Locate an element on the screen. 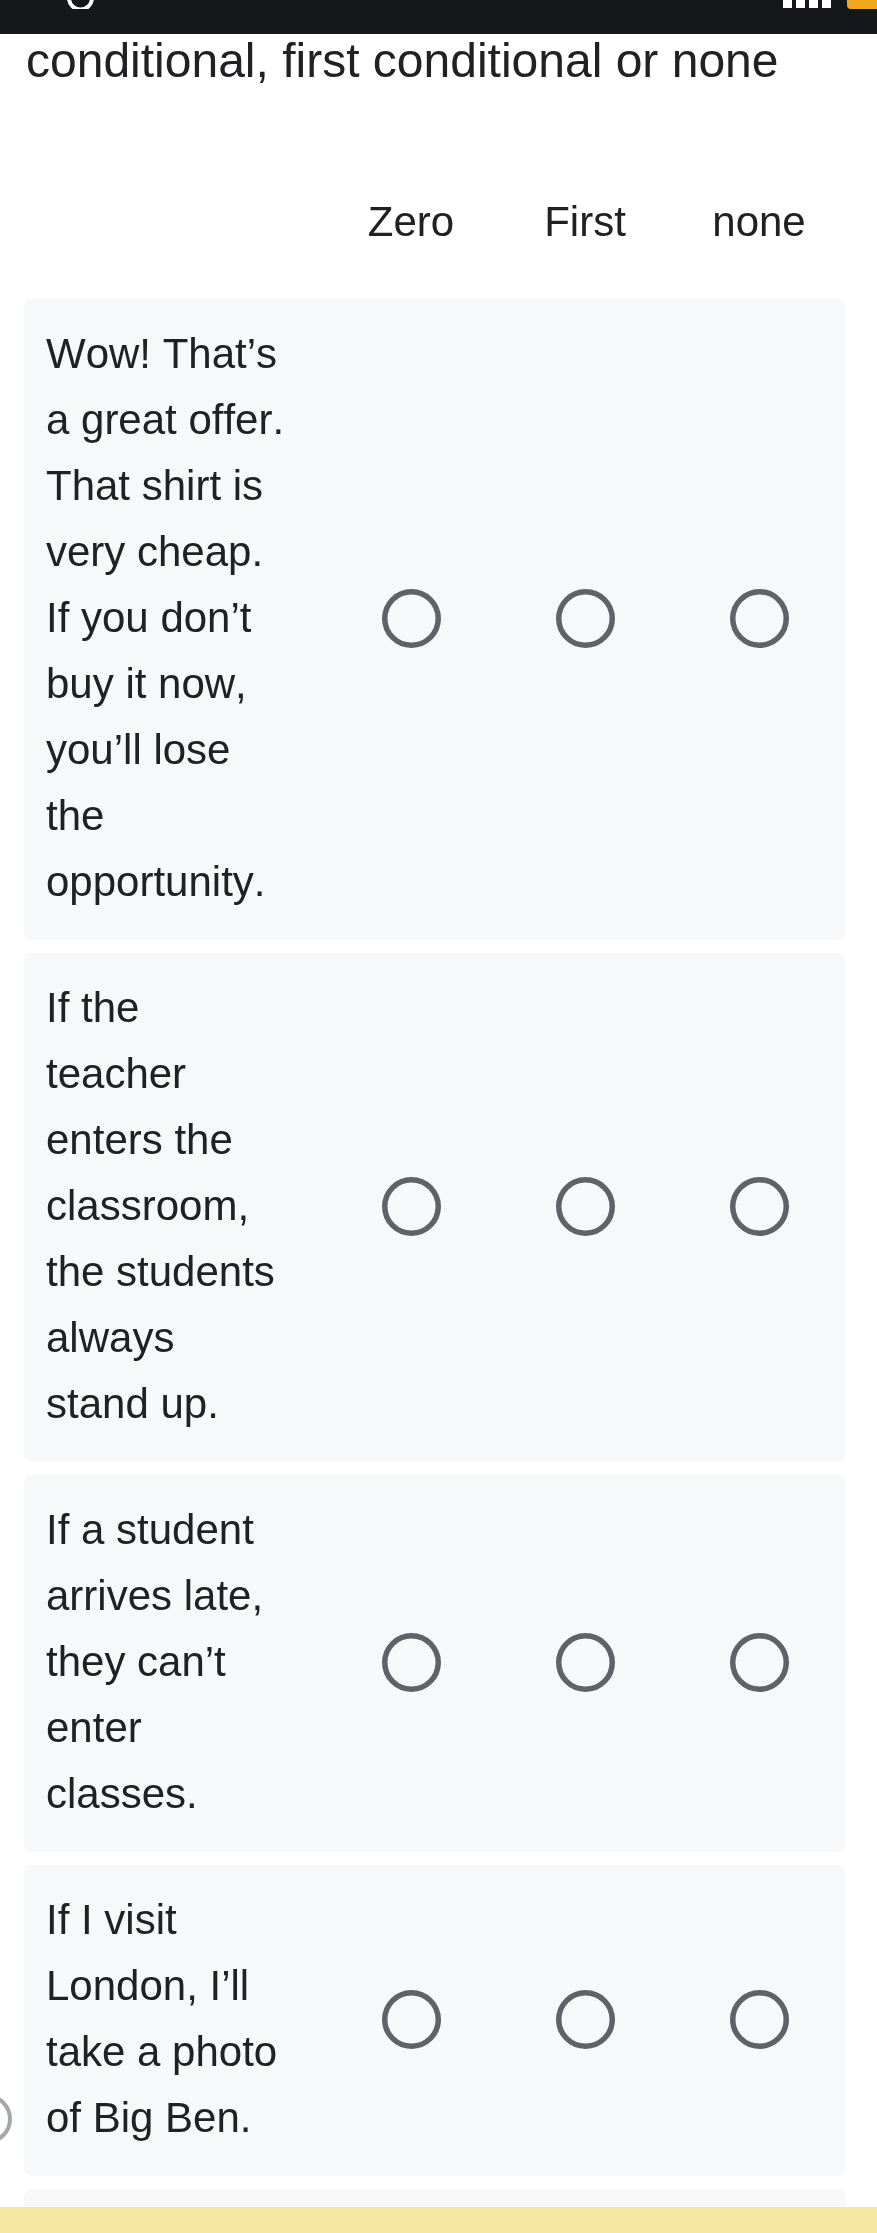 Image resolution: width=877 pixels, height=2233 pixels. statement-text: If the teacher enters the classroom, the students always stand up. is located at coordinates (161, 1206).